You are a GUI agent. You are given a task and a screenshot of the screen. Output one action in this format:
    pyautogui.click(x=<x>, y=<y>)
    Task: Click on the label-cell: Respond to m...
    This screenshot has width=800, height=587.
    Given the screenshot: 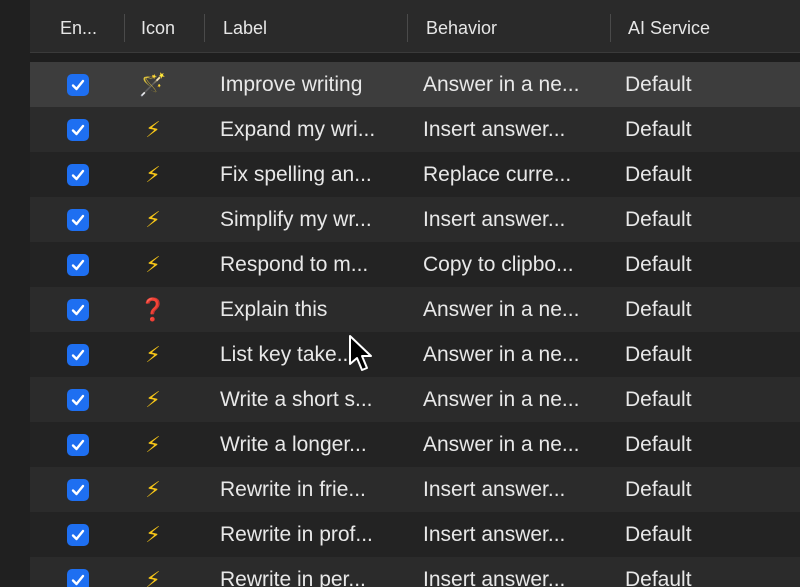 What is the action you would take?
    pyautogui.click(x=294, y=264)
    